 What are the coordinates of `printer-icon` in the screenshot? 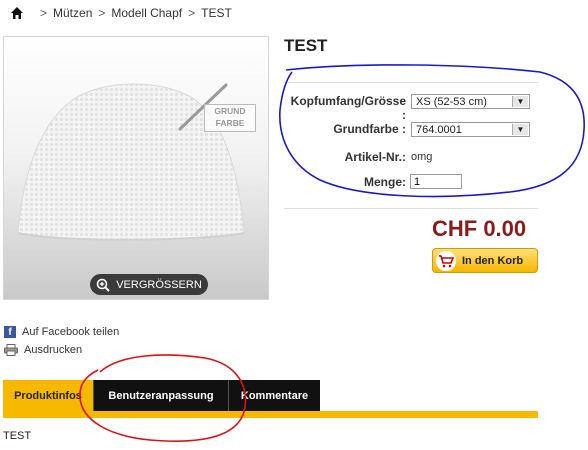 It's located at (11, 350).